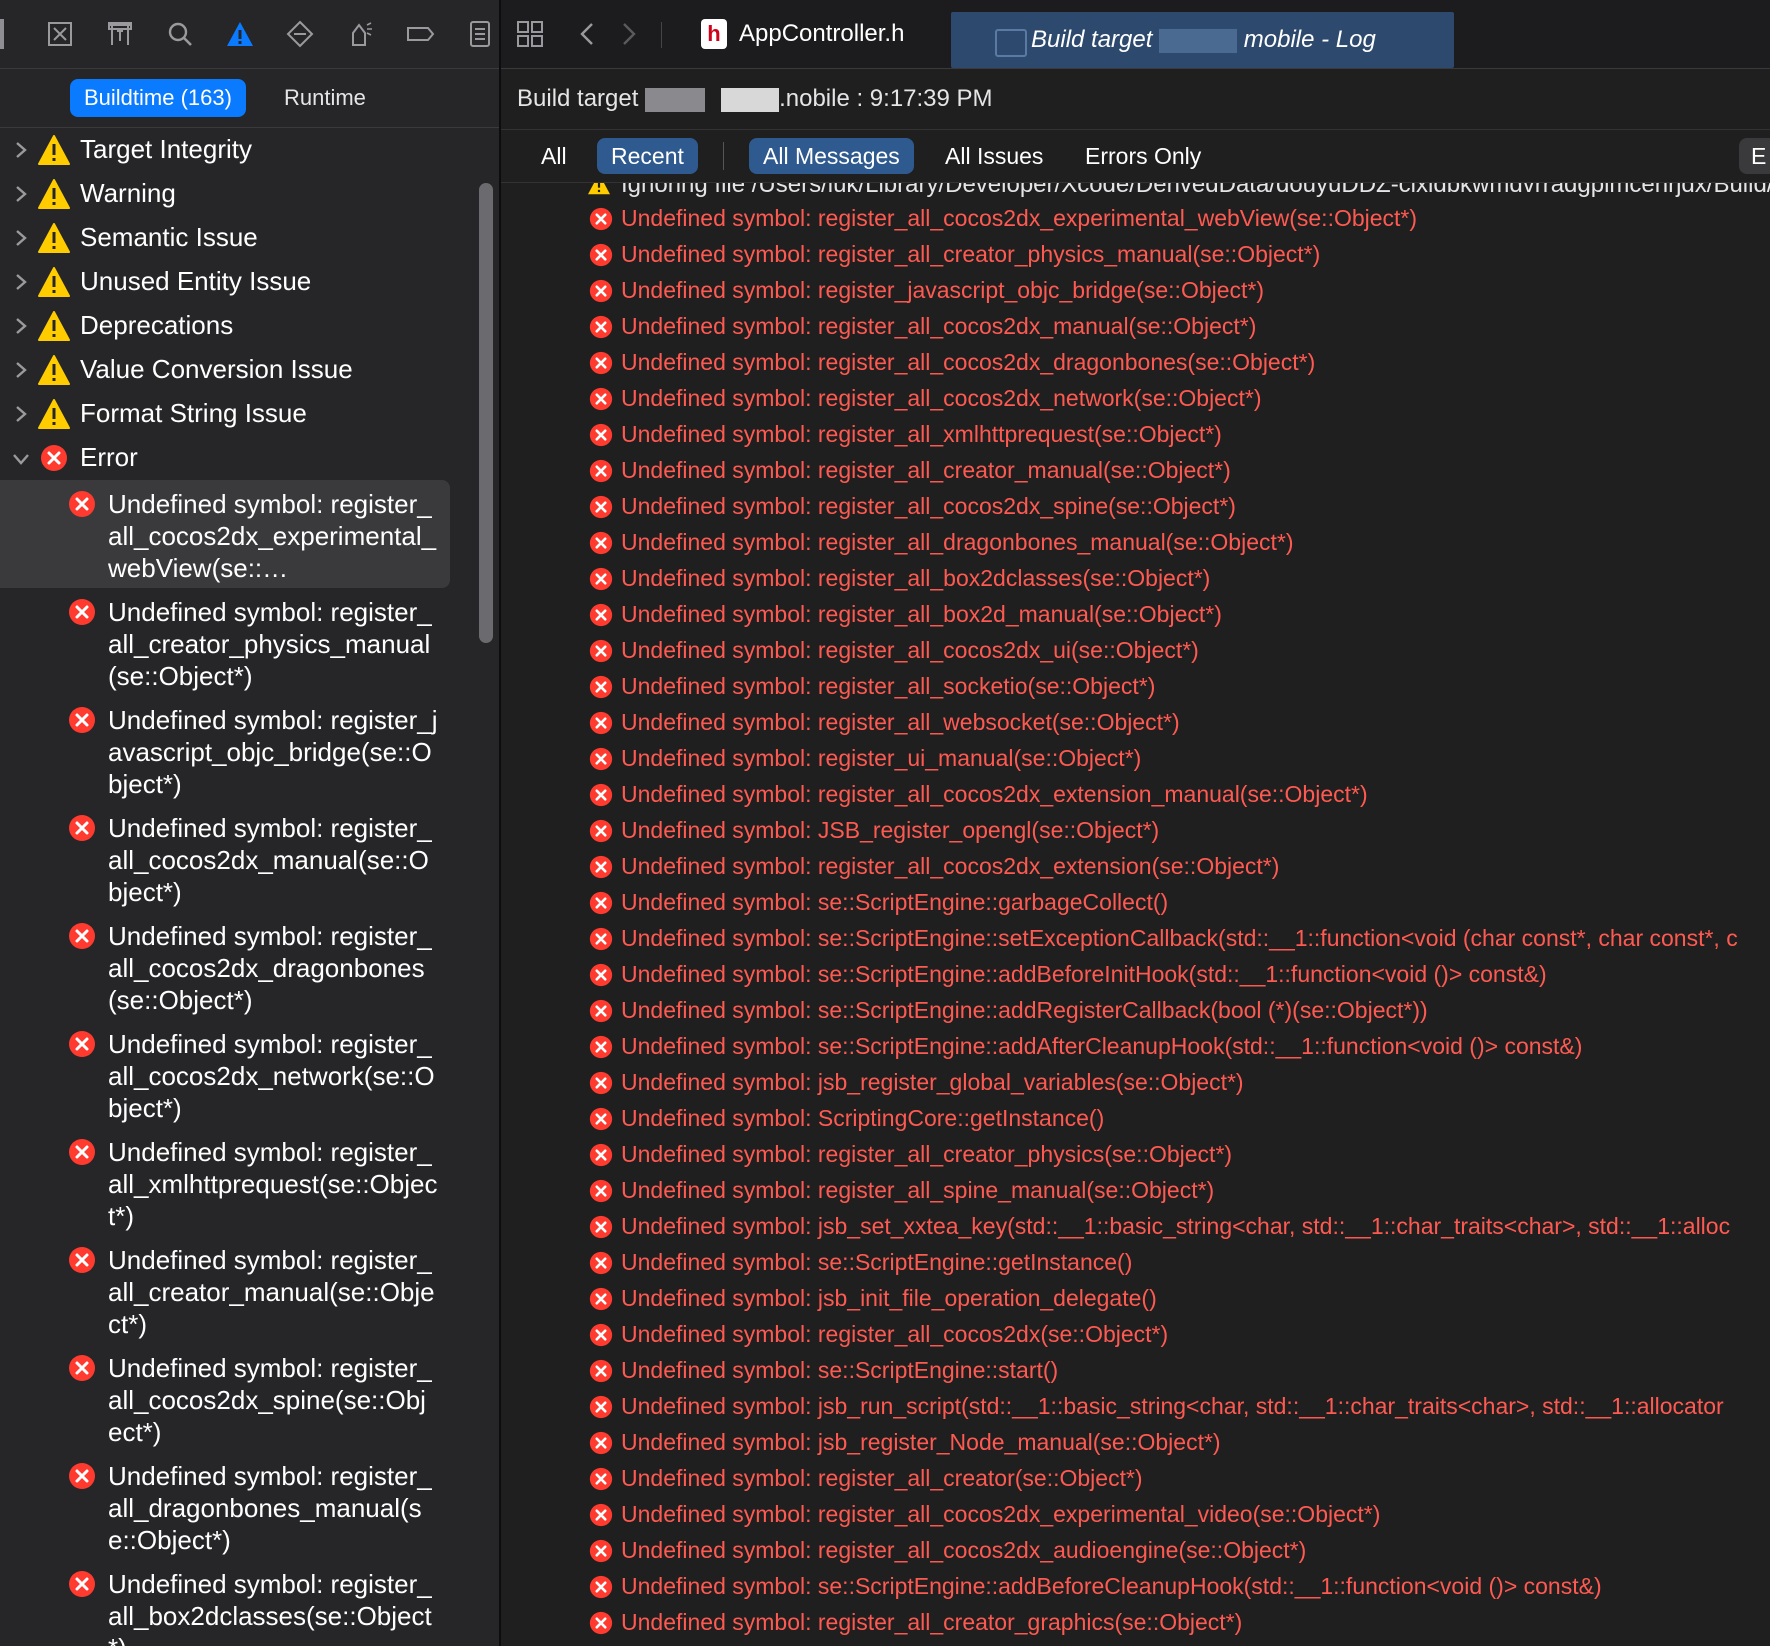 The width and height of the screenshot is (1770, 1646). I want to click on issue-group-row: Error, so click(240, 458).